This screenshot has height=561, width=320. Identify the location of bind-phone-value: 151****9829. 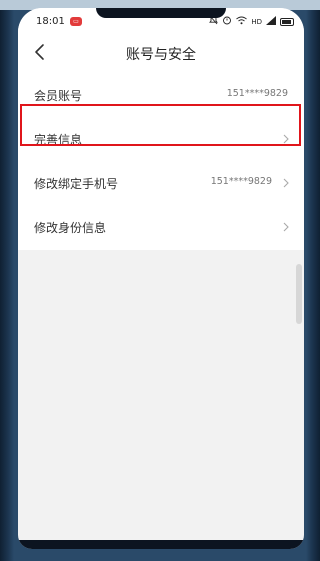
(241, 181).